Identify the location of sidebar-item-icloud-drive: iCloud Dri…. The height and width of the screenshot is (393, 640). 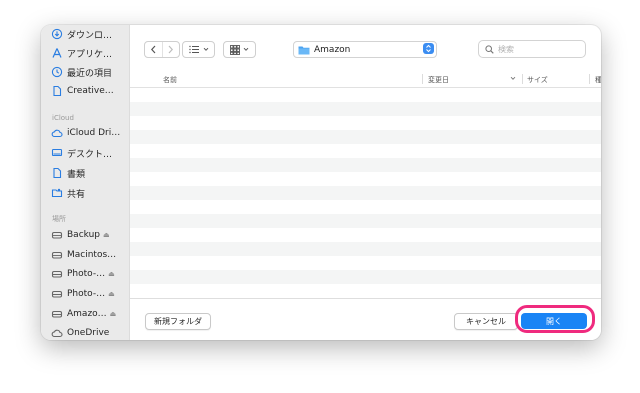
(90, 133).